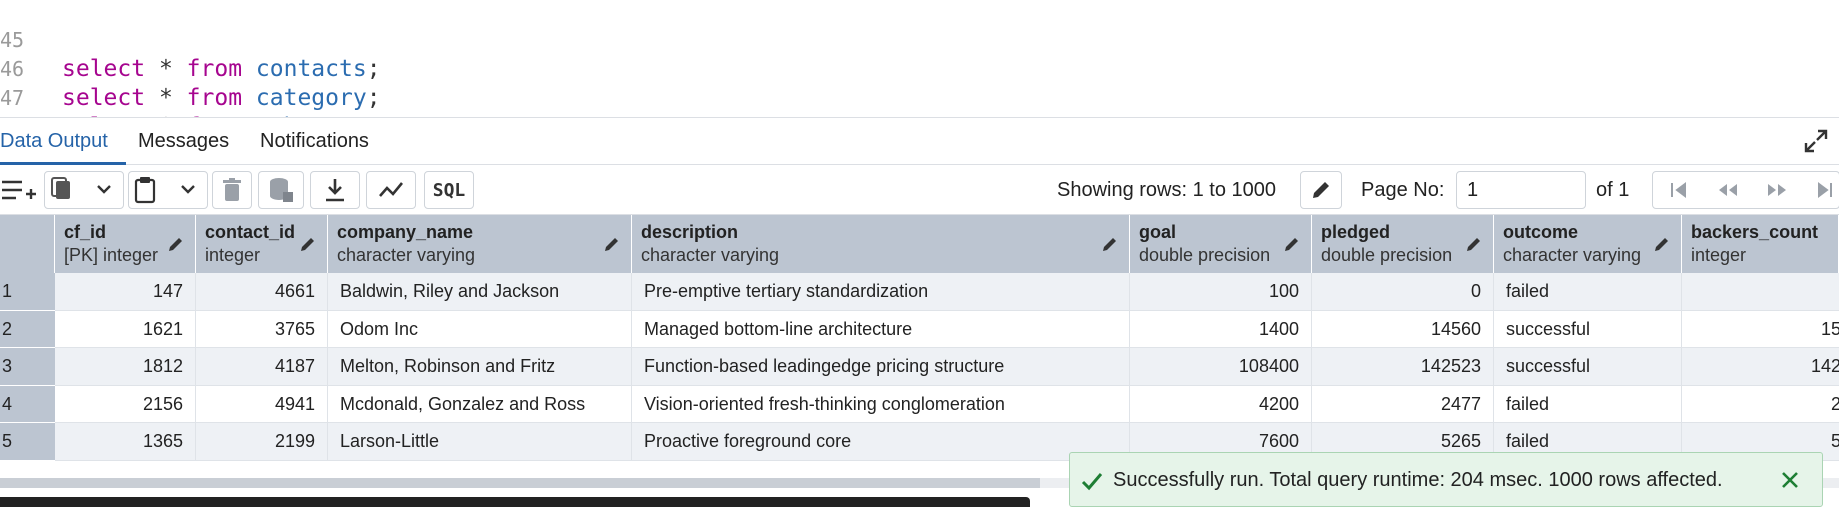 The image size is (1839, 507). Describe the element at coordinates (1403, 329) in the screenshot. I see `cell-pledged: 14560` at that location.